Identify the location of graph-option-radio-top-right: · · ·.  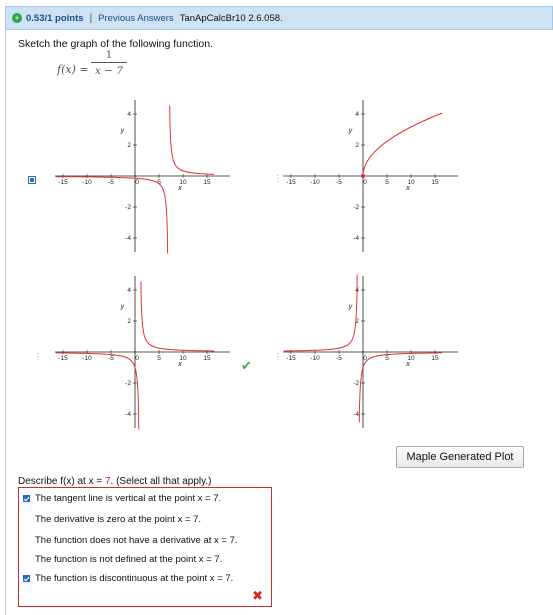
(277, 179).